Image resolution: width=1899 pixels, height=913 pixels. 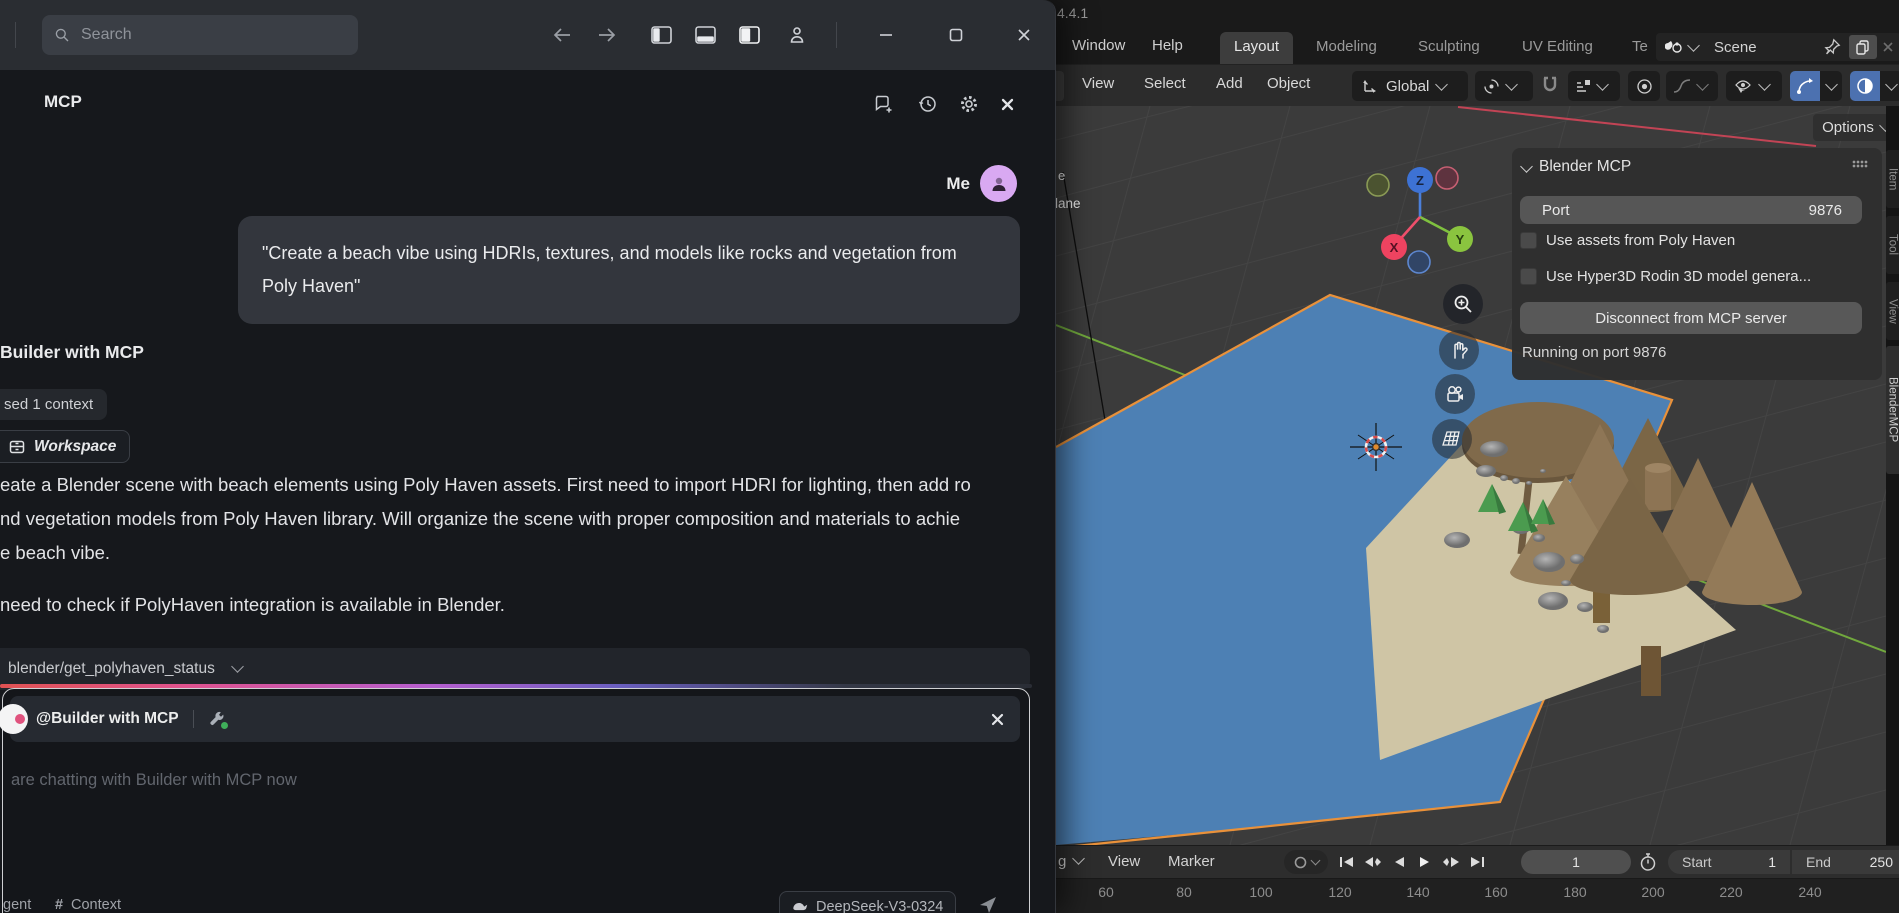 I want to click on menu-view: View, so click(x=1098, y=83).